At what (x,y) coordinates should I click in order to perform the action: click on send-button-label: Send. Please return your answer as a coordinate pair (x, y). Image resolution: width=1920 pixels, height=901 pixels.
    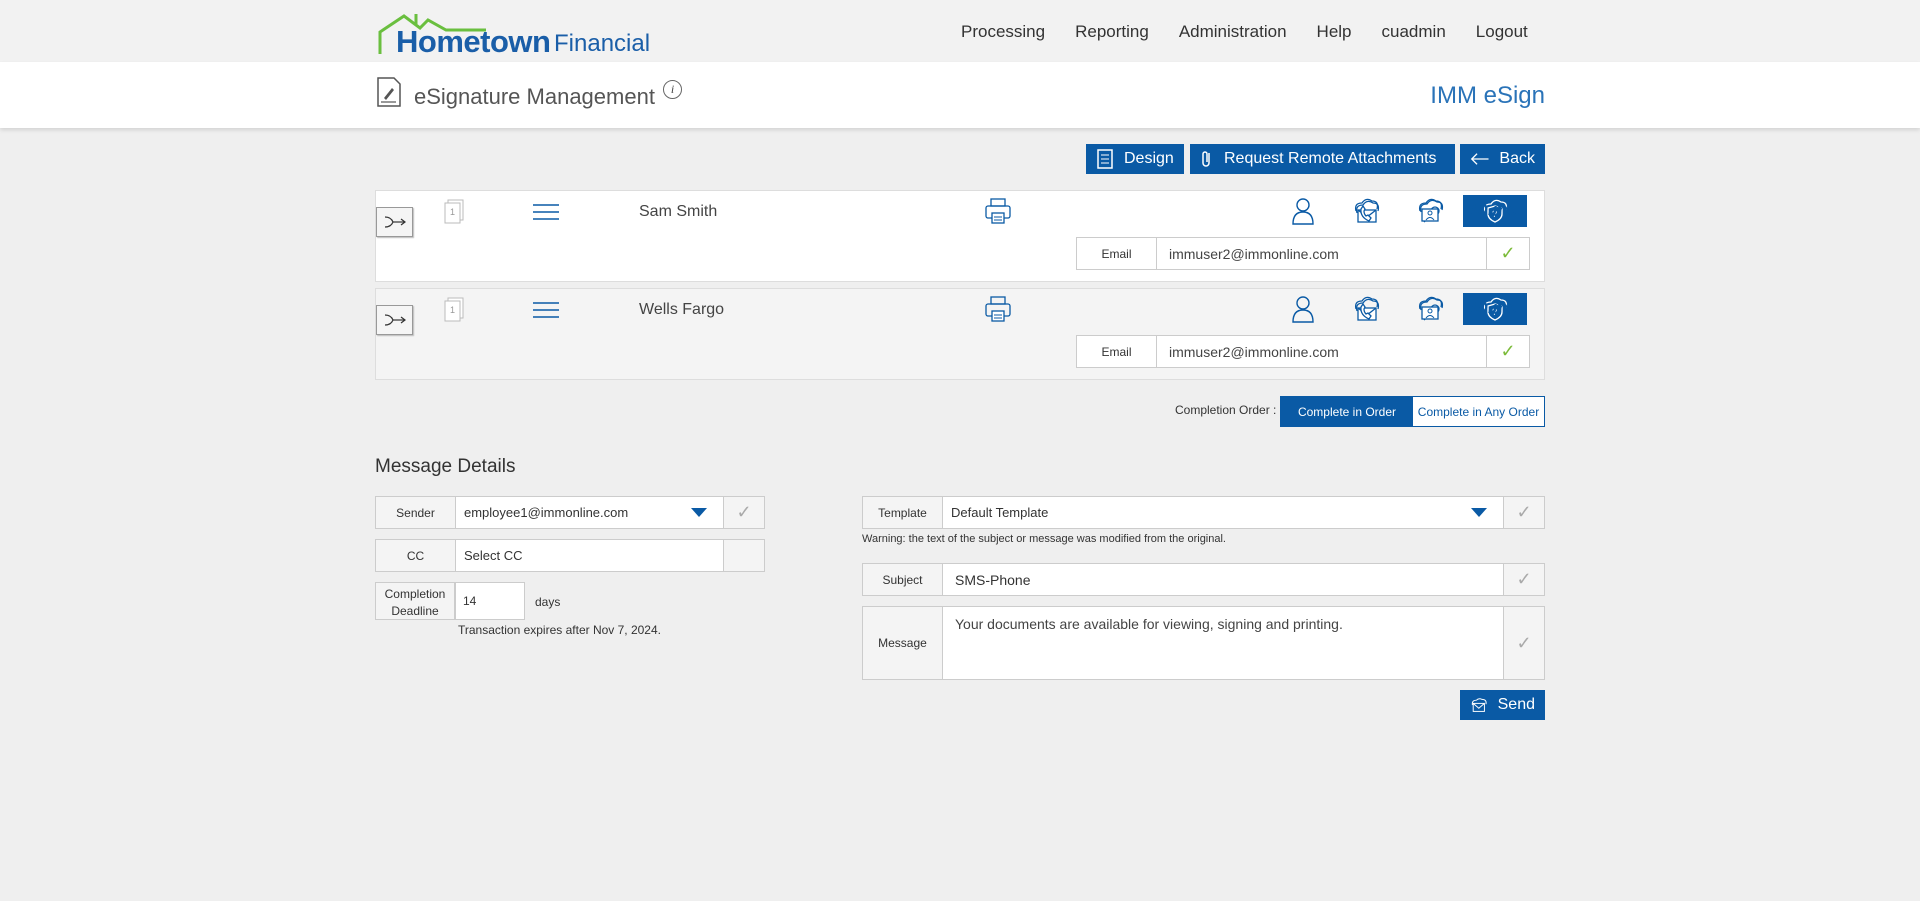
    Looking at the image, I should click on (1516, 704).